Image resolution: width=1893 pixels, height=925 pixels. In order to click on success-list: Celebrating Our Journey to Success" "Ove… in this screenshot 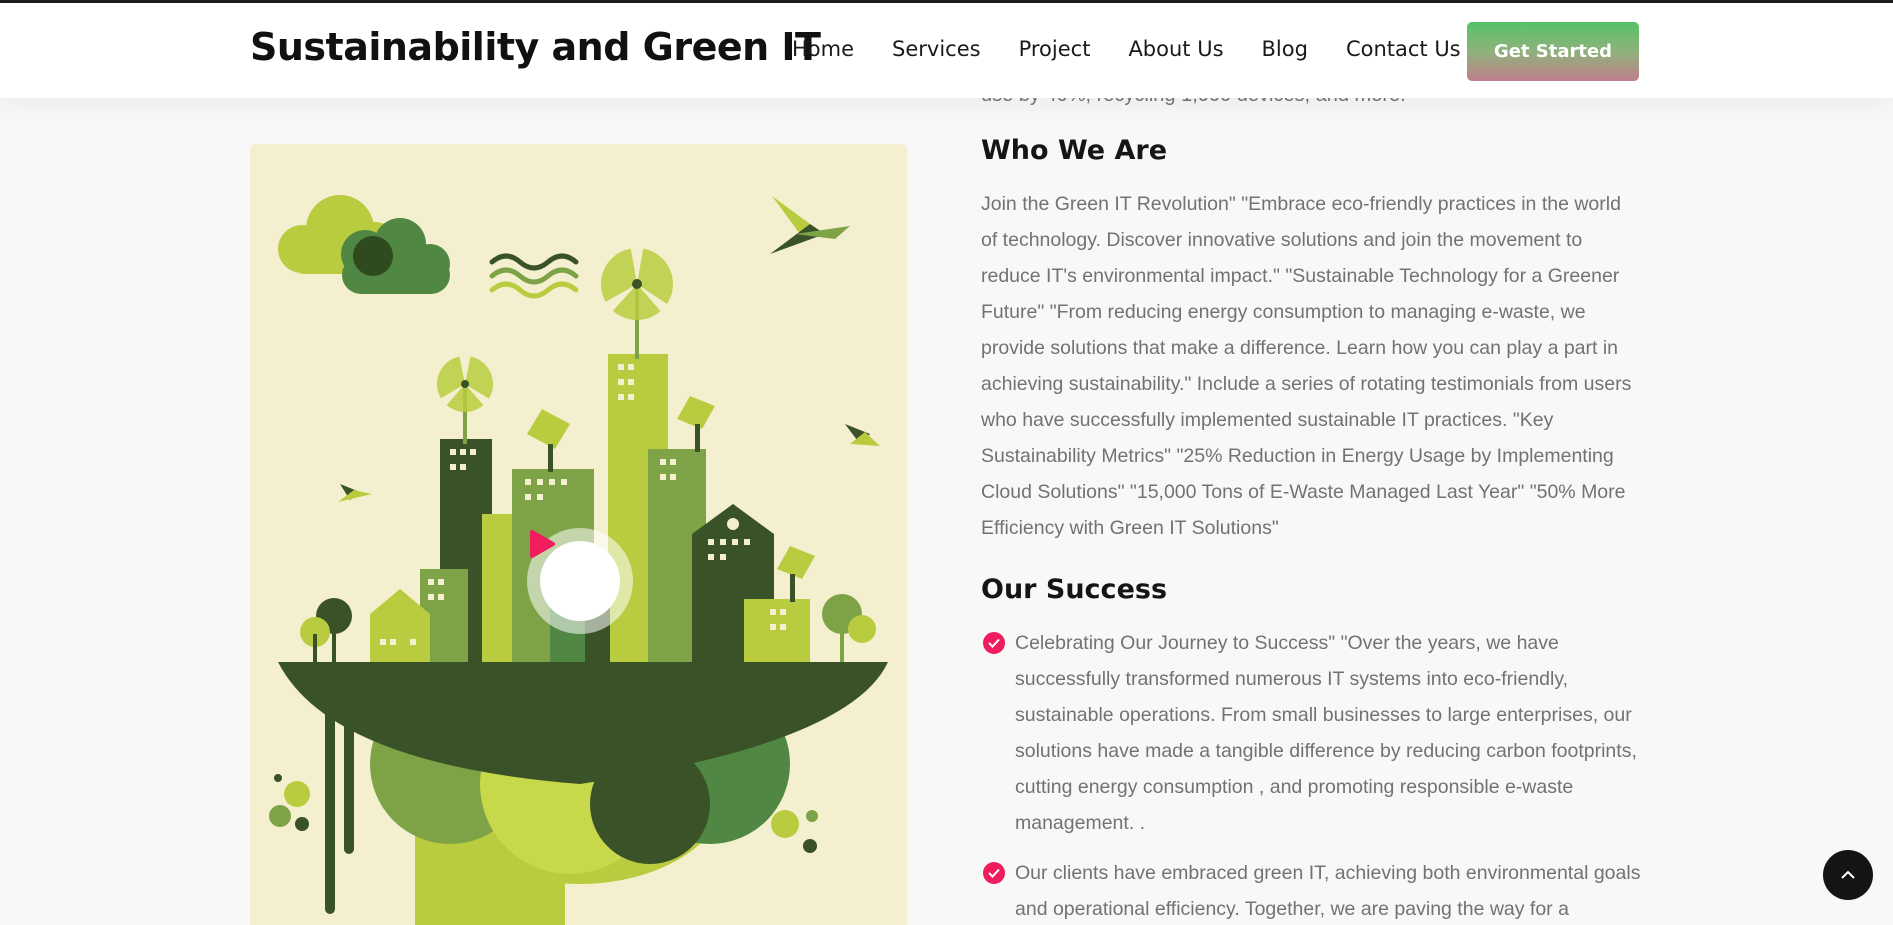, I will do `click(1311, 775)`.